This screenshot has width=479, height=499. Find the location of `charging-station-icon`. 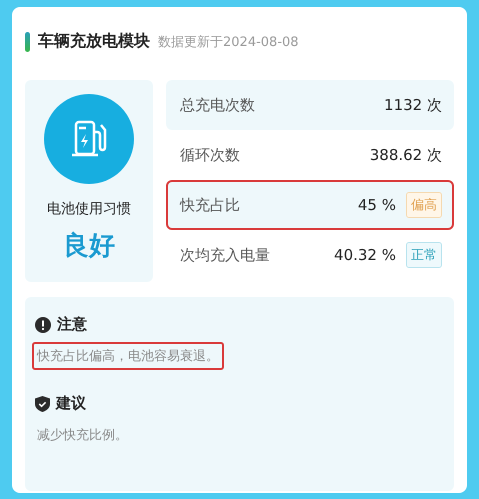

charging-station-icon is located at coordinates (89, 139).